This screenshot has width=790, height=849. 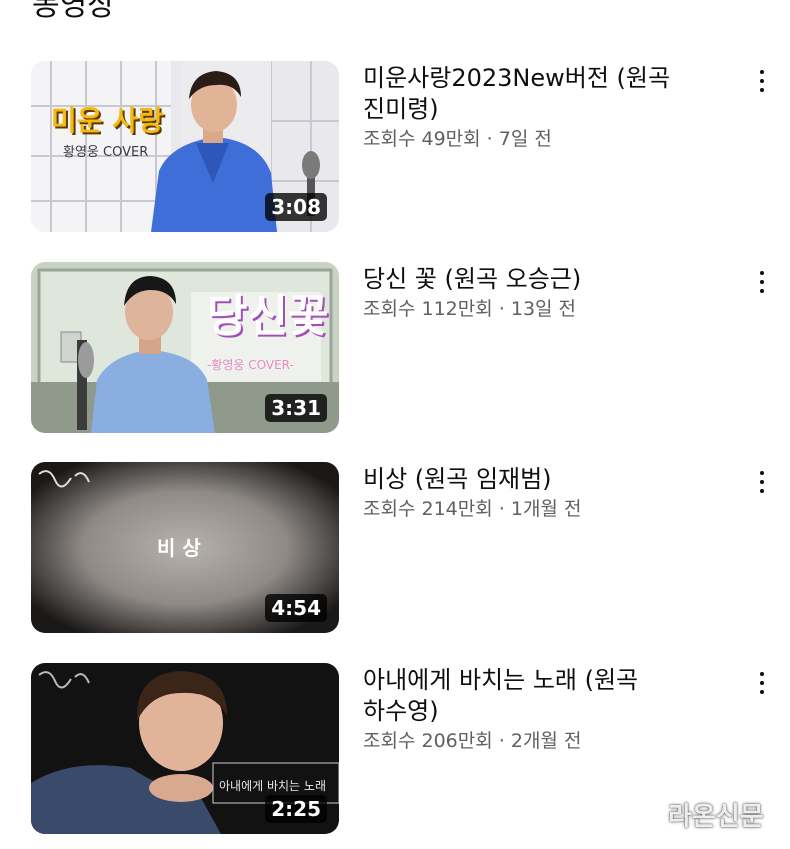 I want to click on video-meta: 아내에게 바치는 노래 (원곡 하수영) 조회수 206만회 · 2개월 전, so click(x=538, y=710).